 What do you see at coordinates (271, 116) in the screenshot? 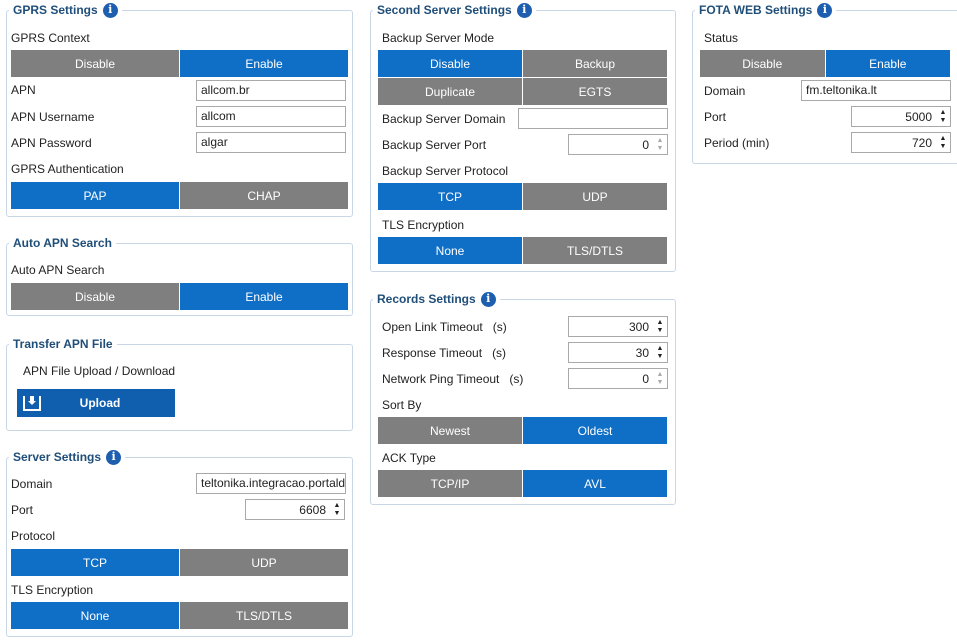
I see `apn-username-input: allcom` at bounding box center [271, 116].